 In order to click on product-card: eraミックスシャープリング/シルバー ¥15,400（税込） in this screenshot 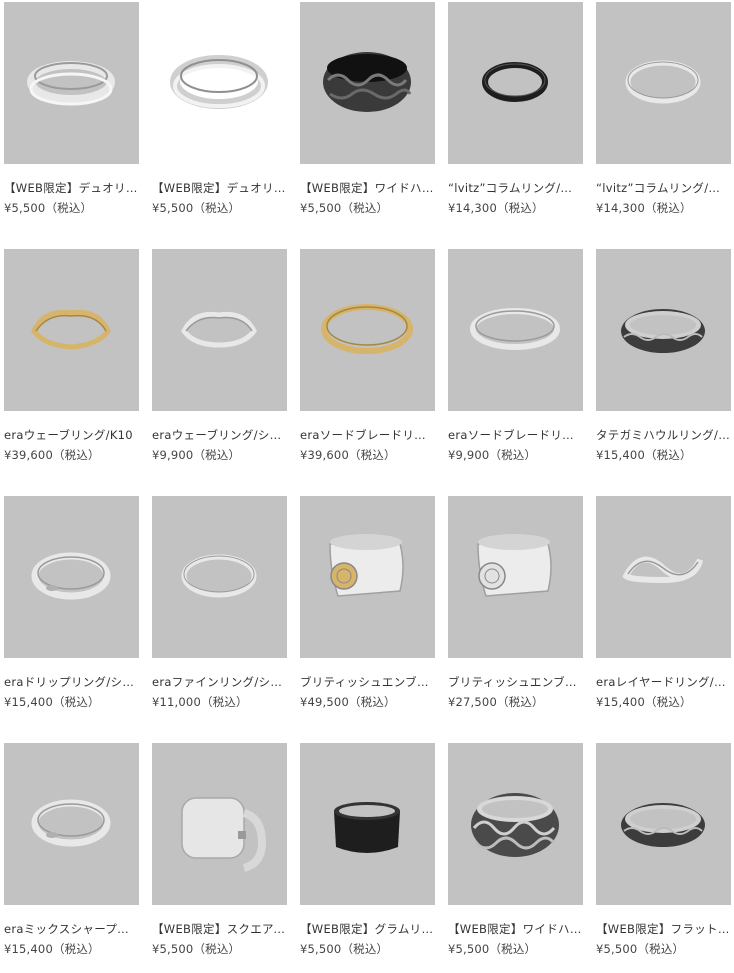, I will do `click(71, 849)`.